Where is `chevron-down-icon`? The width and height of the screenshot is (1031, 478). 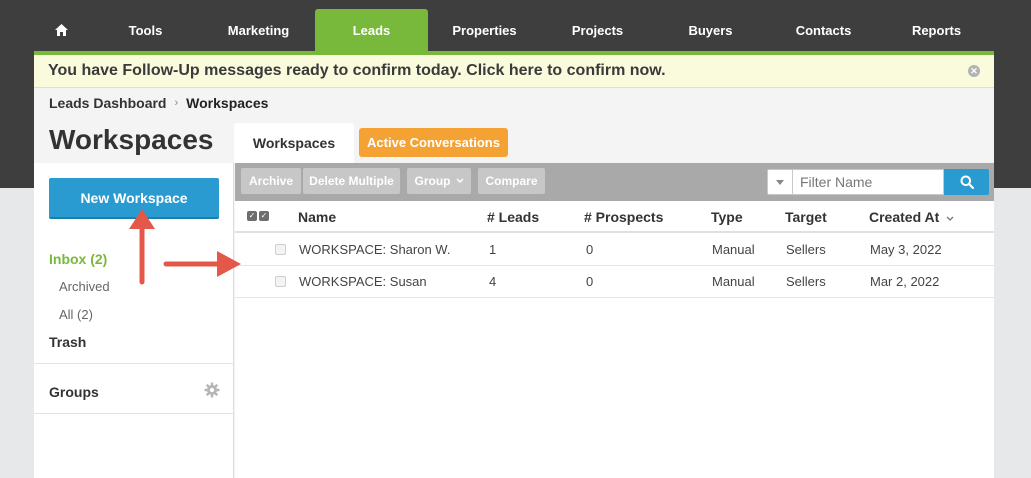
chevron-down-icon is located at coordinates (459, 181).